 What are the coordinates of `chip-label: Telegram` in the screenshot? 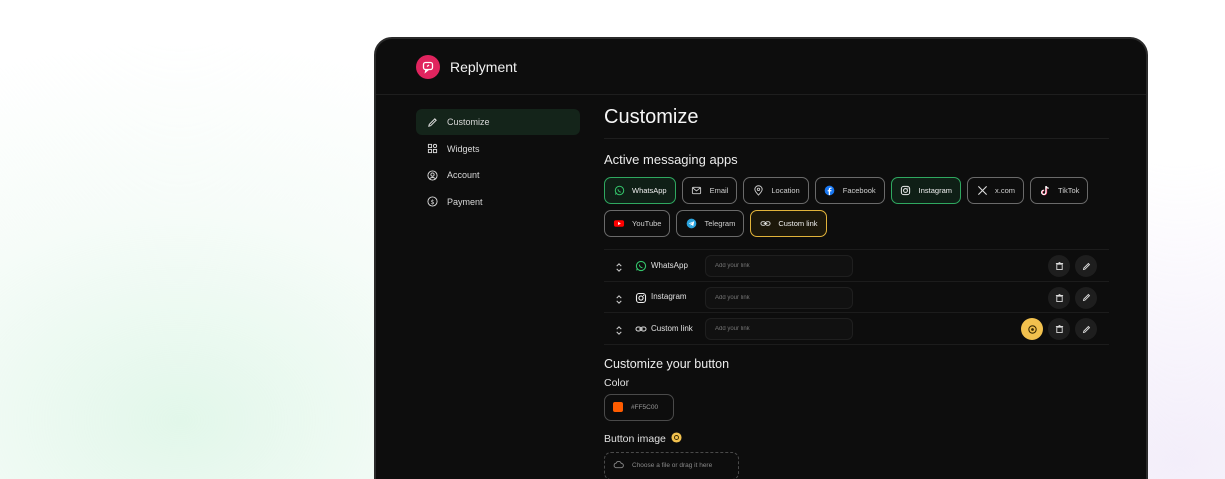 It's located at (720, 223).